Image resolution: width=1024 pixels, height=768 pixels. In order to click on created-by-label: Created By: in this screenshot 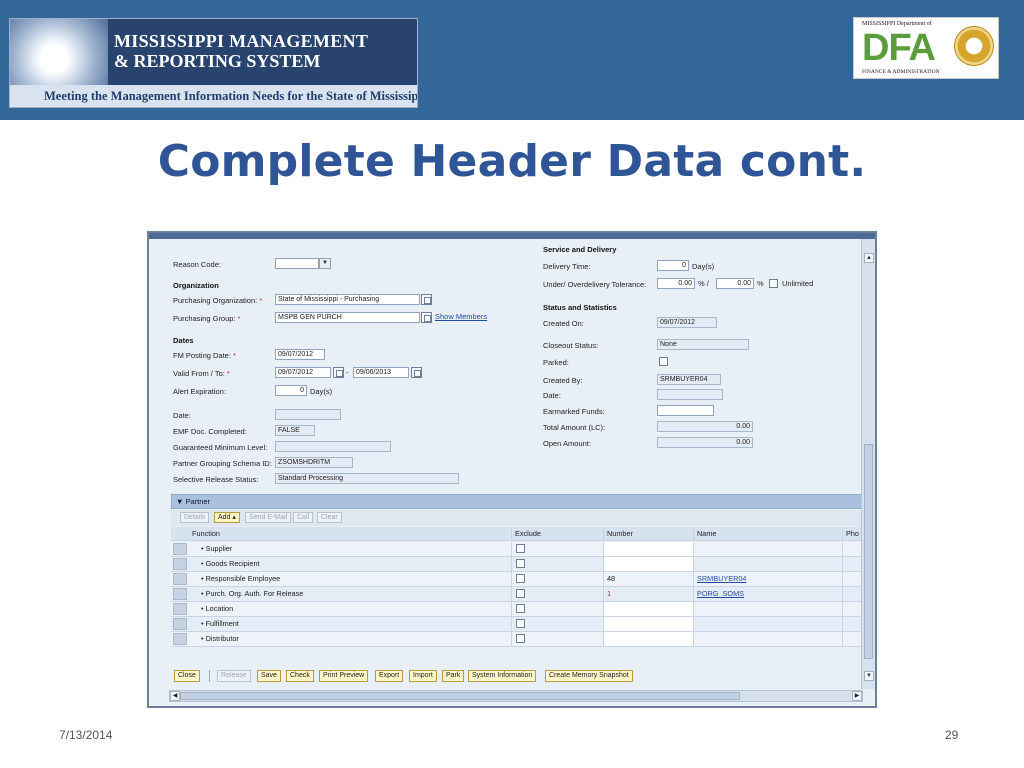, I will do `click(563, 380)`.